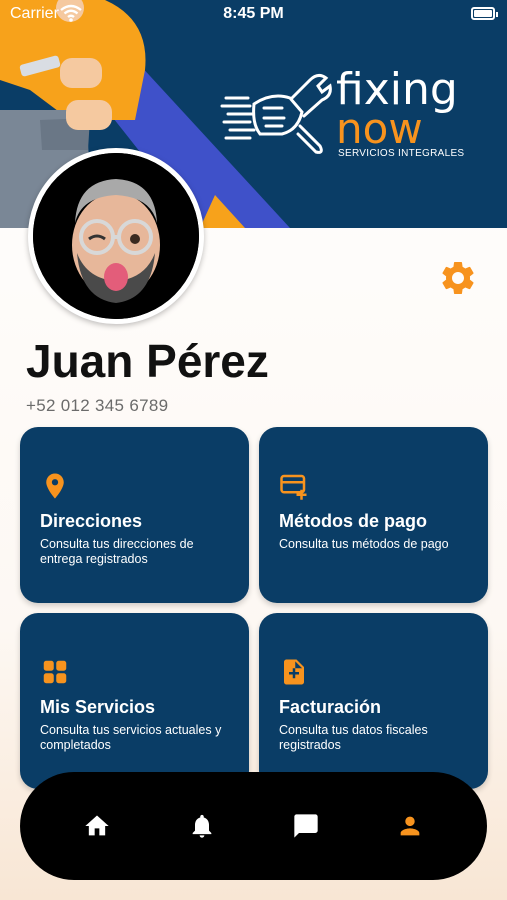 This screenshot has height=900, width=507. I want to click on card-title: Mis Servicios, so click(98, 707).